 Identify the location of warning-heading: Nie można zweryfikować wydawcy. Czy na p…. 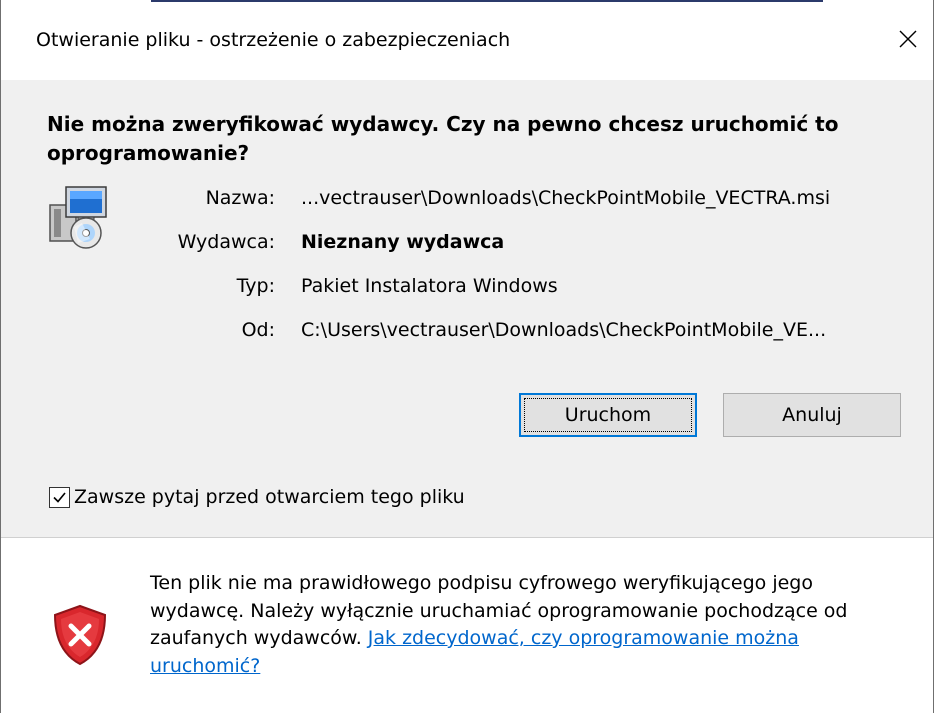
(443, 138).